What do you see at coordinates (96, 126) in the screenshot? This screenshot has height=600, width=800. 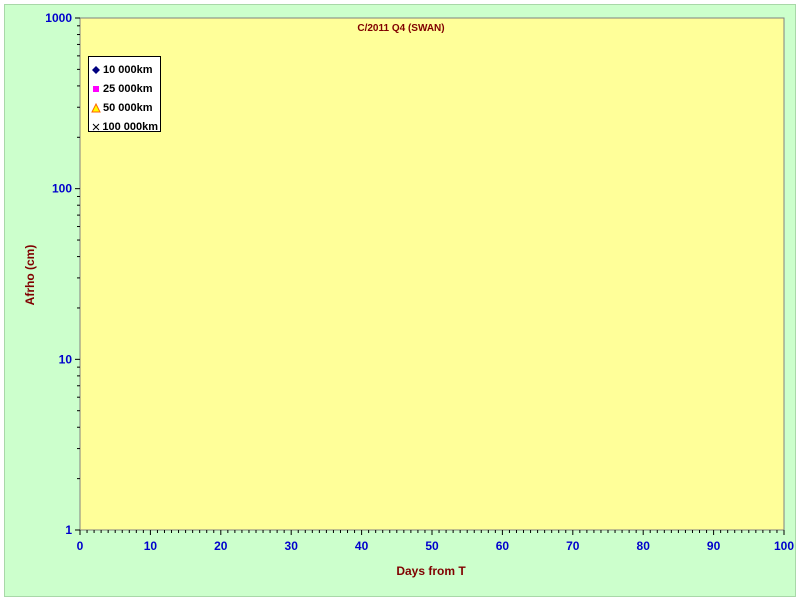 I see `x-marker-icon` at bounding box center [96, 126].